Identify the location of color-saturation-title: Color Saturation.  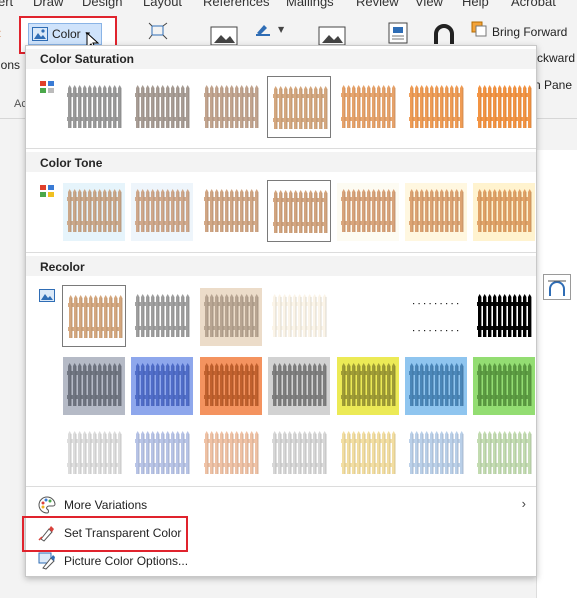
(87, 59).